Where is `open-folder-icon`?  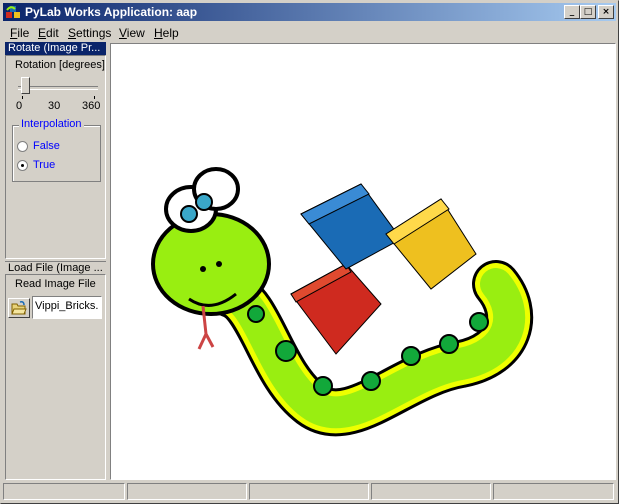
open-folder-icon is located at coordinates (19, 308).